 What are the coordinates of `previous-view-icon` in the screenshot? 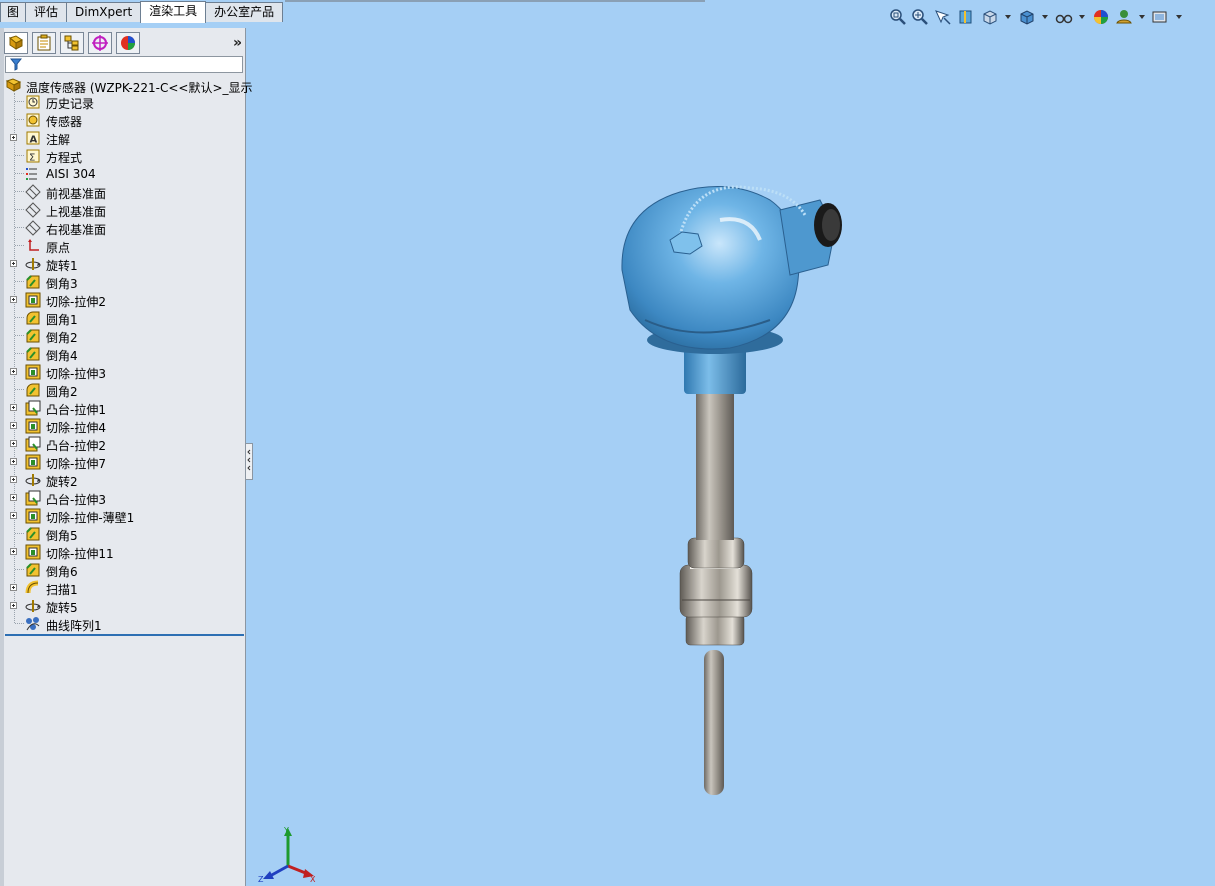 It's located at (943, 17).